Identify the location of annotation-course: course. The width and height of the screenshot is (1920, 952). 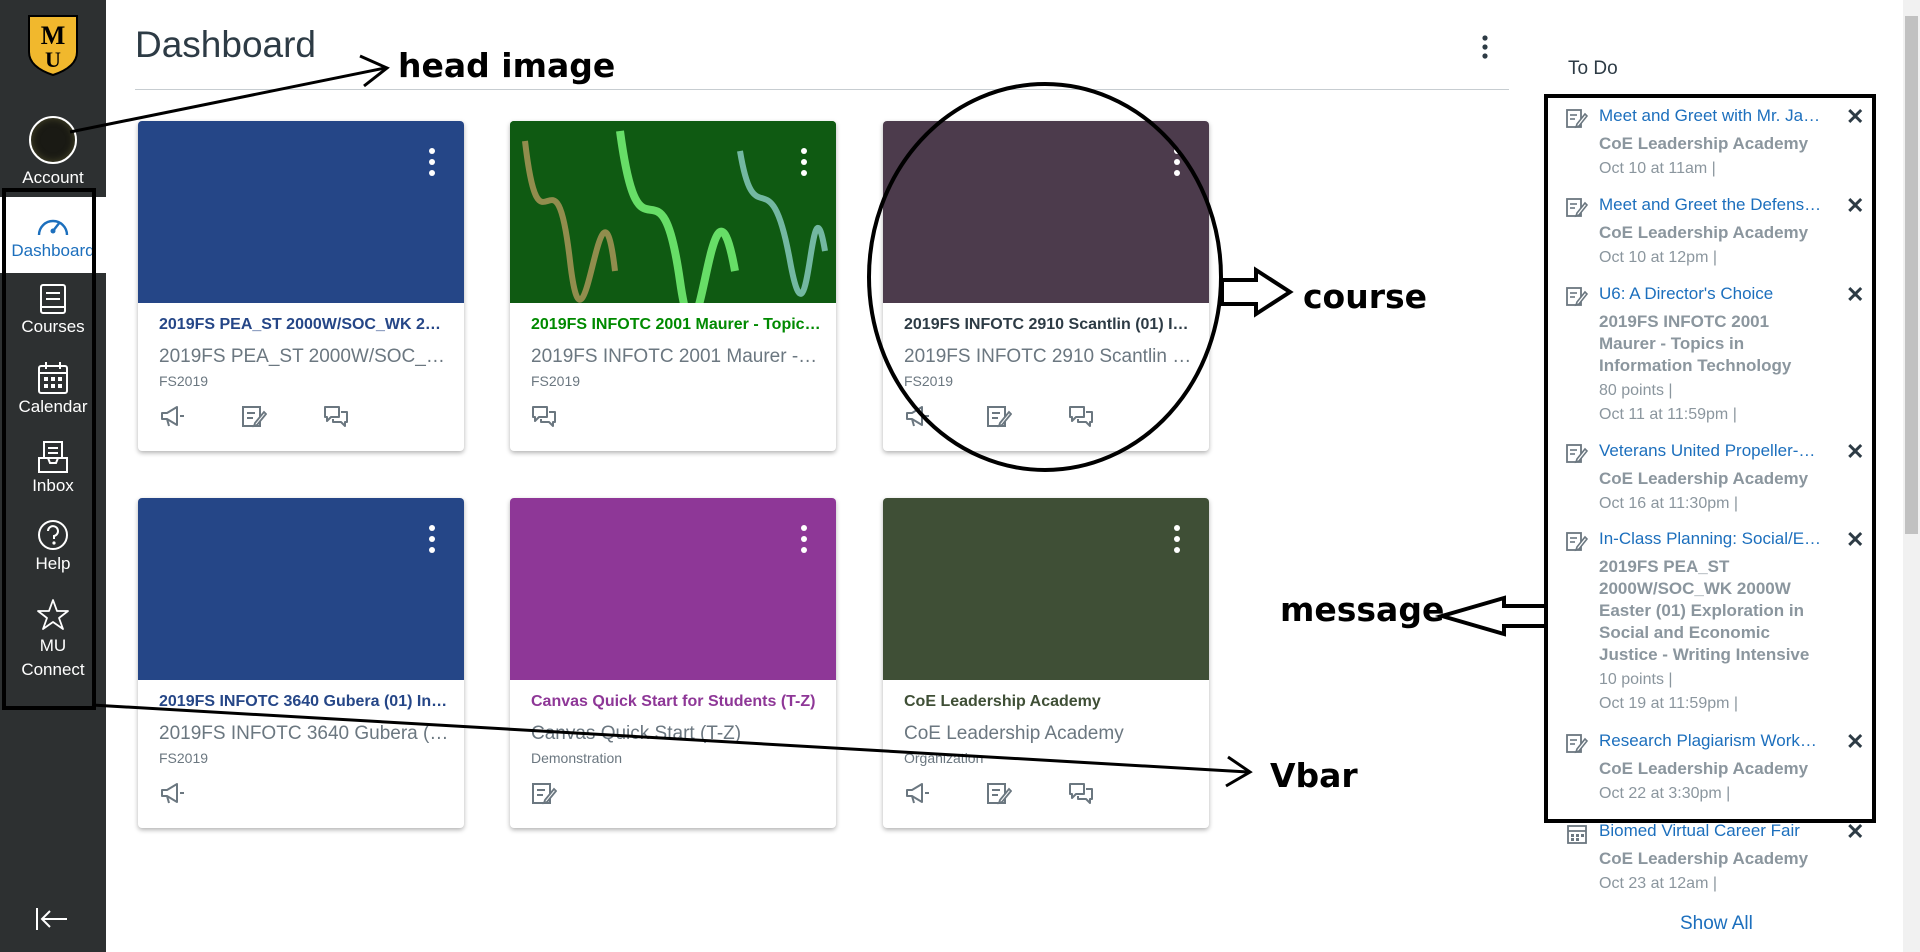
(1365, 296).